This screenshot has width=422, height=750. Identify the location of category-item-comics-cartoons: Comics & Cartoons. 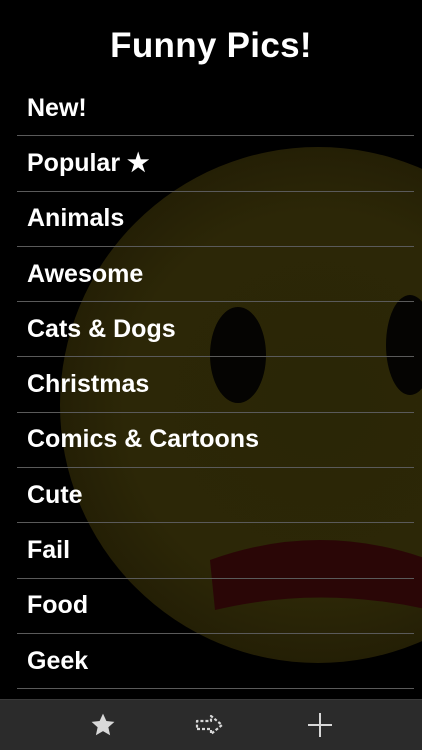
(215, 441).